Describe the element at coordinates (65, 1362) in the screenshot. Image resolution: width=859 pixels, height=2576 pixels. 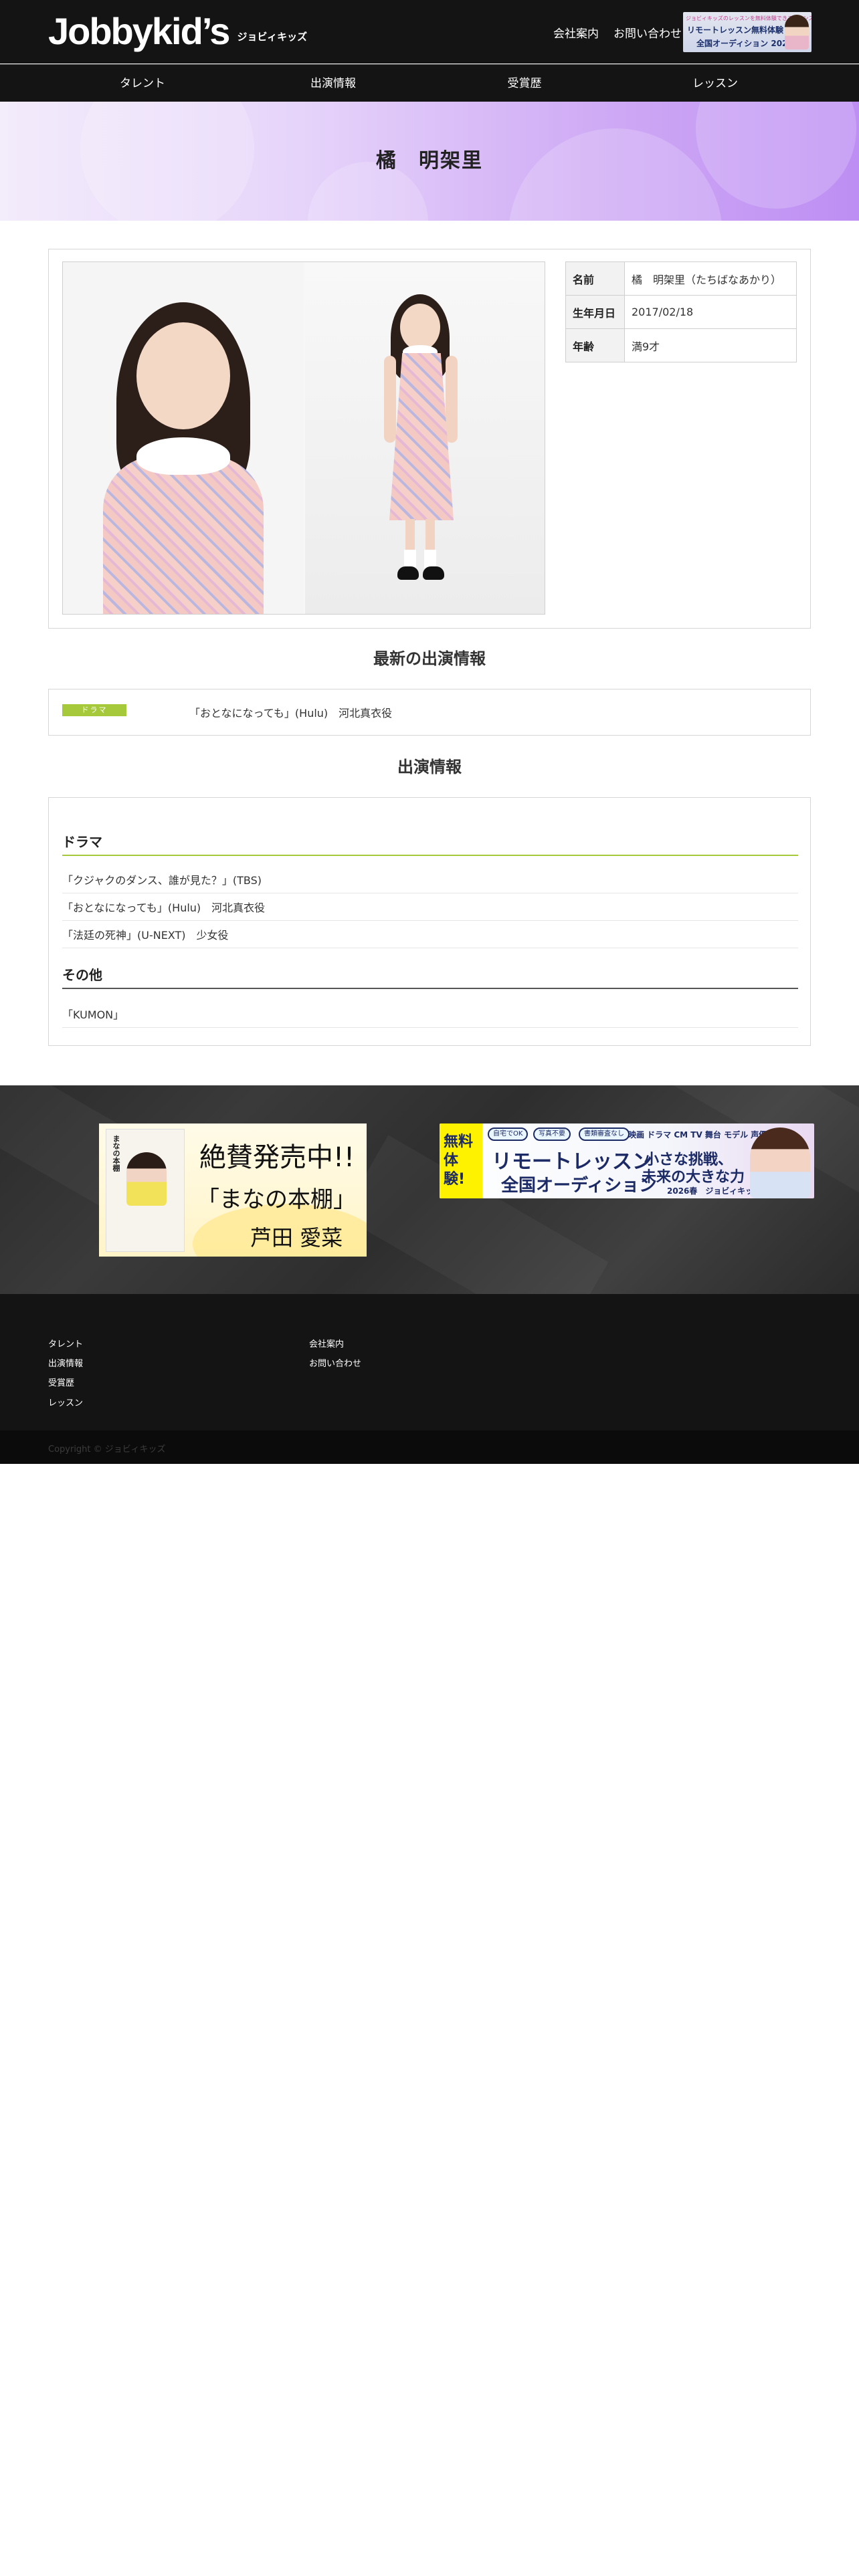
I see `footer-link-appearances: 出演情報` at that location.